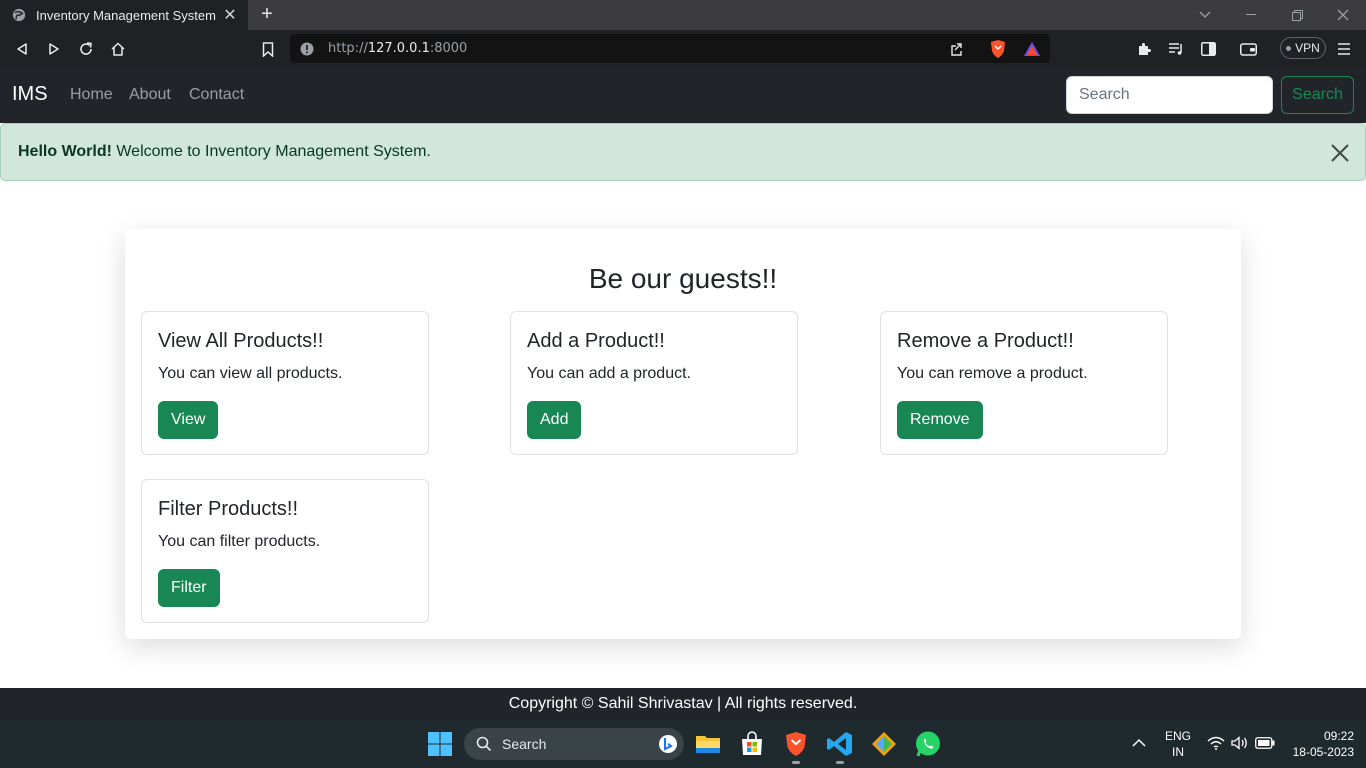  What do you see at coordinates (596, 341) in the screenshot?
I see `card-title: Add a Product!!` at bounding box center [596, 341].